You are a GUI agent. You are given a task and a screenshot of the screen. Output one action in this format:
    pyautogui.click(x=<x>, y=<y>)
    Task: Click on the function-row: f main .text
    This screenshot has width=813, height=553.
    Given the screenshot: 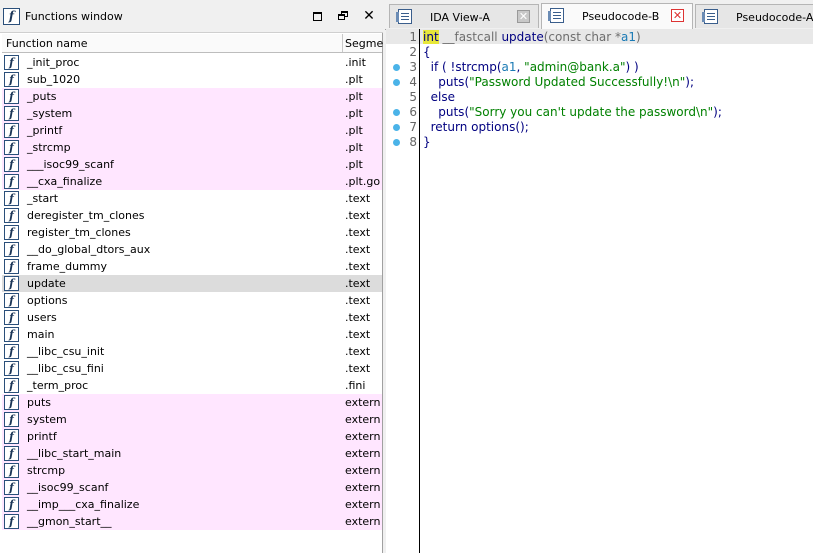 What is the action you would take?
    pyautogui.click(x=192, y=334)
    